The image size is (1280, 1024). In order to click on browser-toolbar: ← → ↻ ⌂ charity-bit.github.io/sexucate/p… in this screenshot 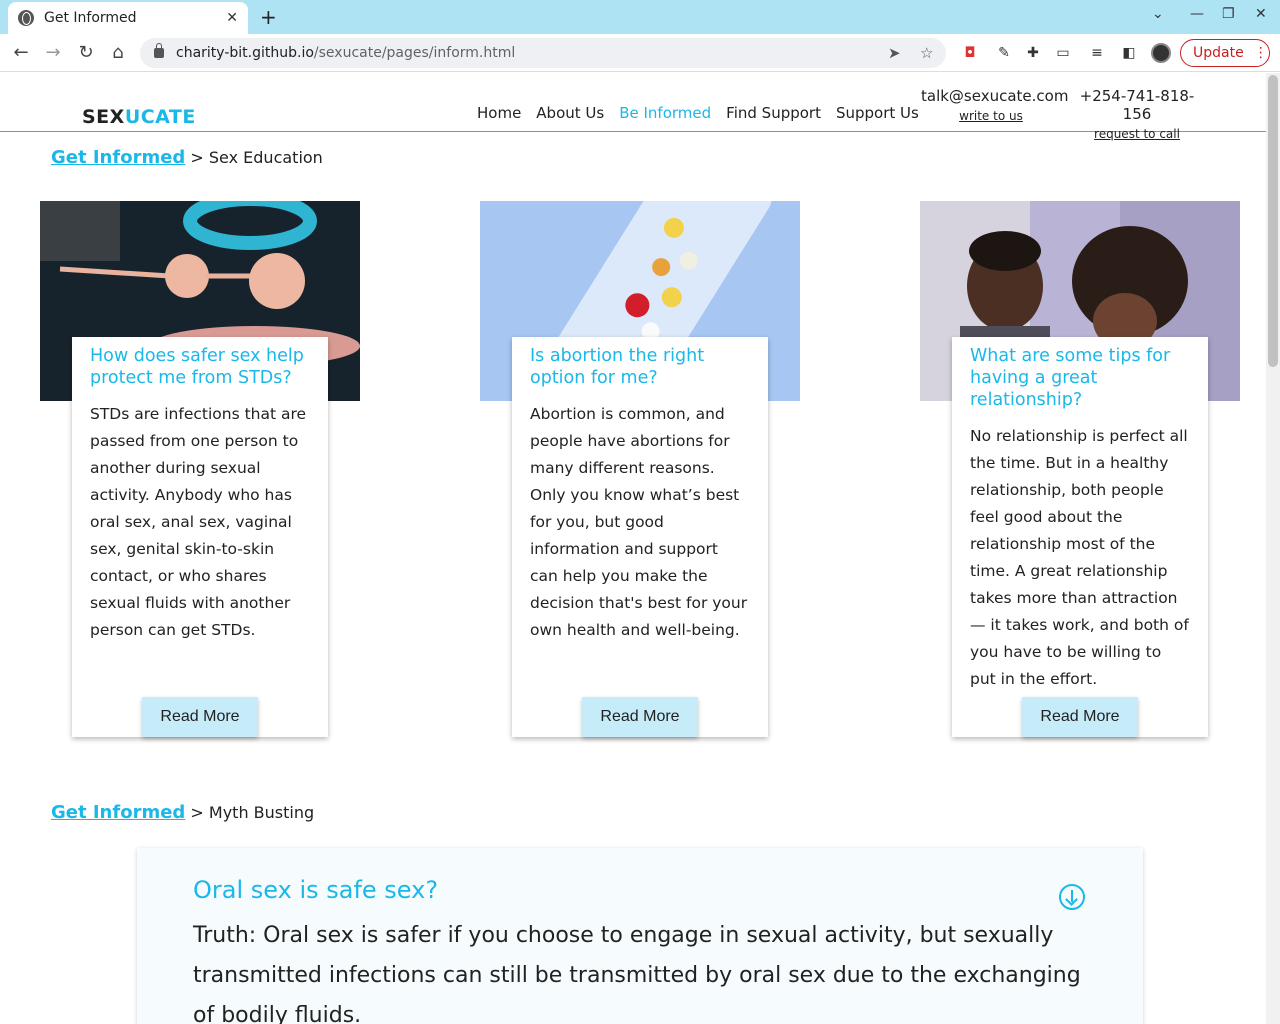, I will do `click(640, 53)`.